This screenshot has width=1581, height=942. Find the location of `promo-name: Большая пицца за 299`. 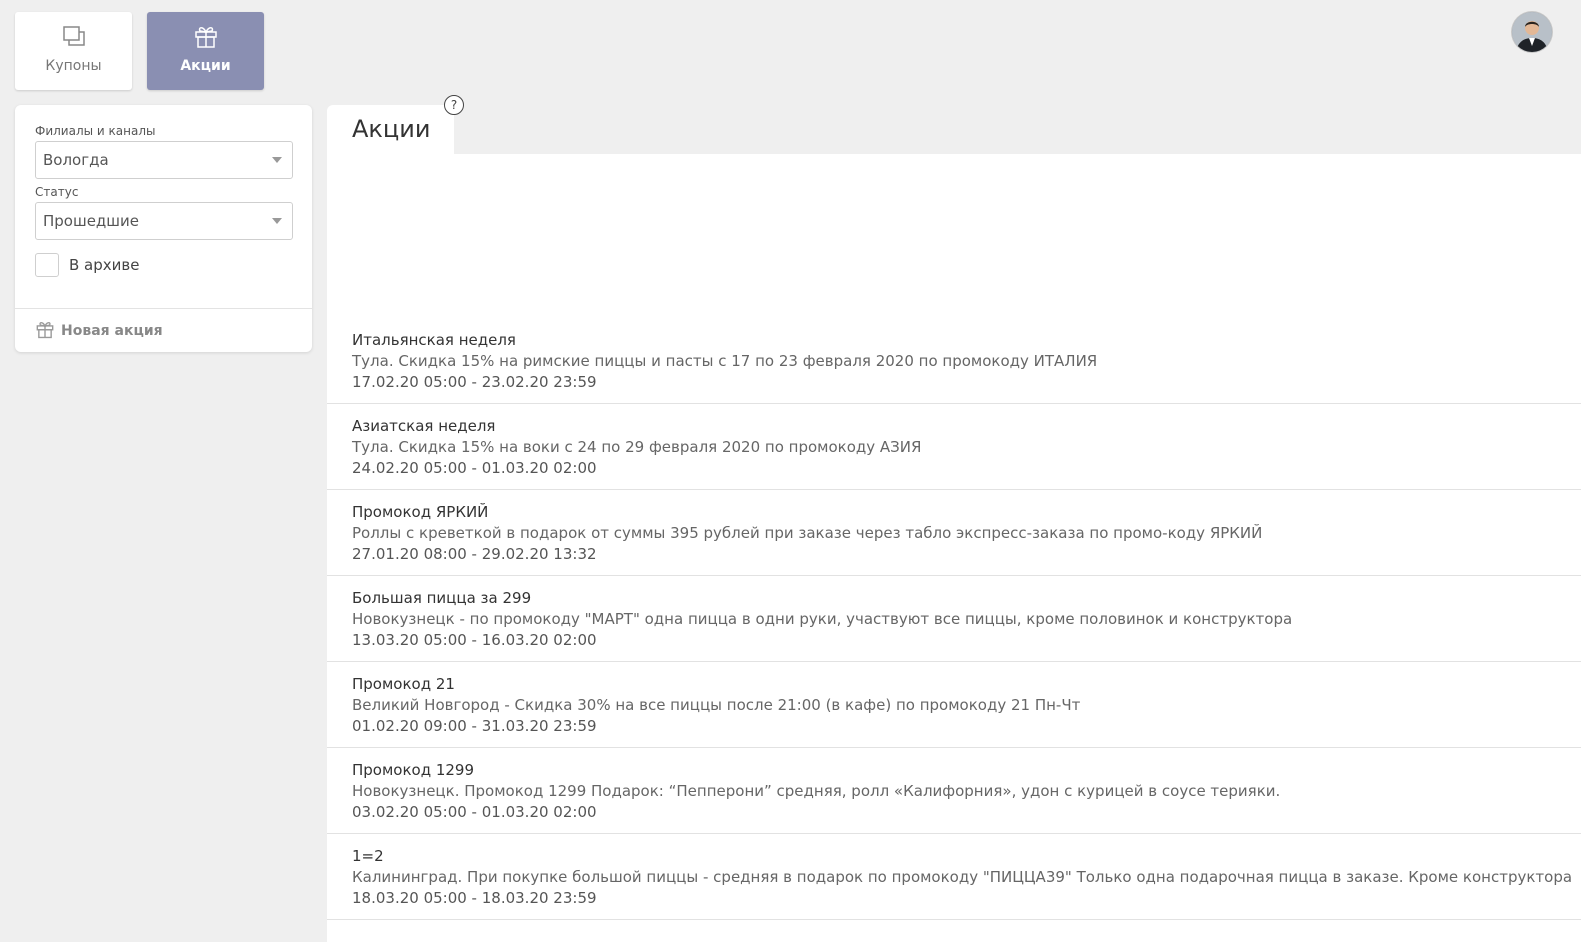

promo-name: Большая пицца за 299 is located at coordinates (442, 598).